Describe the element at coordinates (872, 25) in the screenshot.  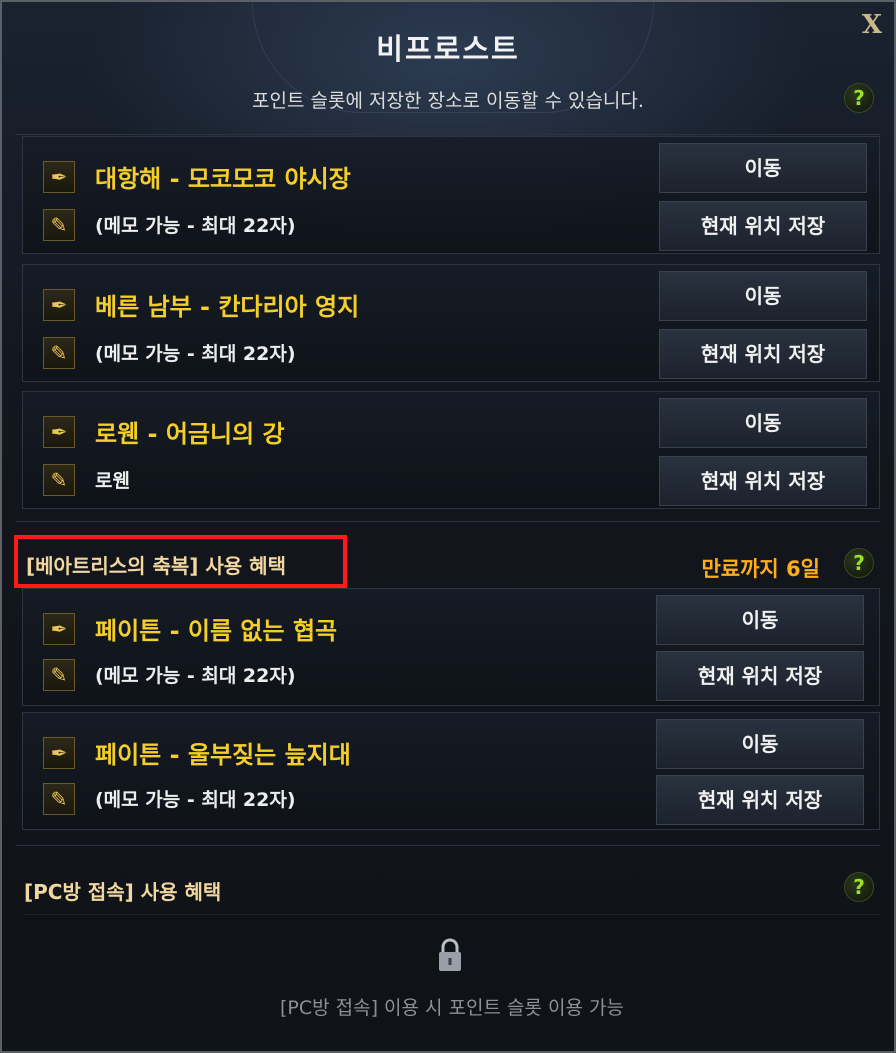
I see `close-button: X` at that location.